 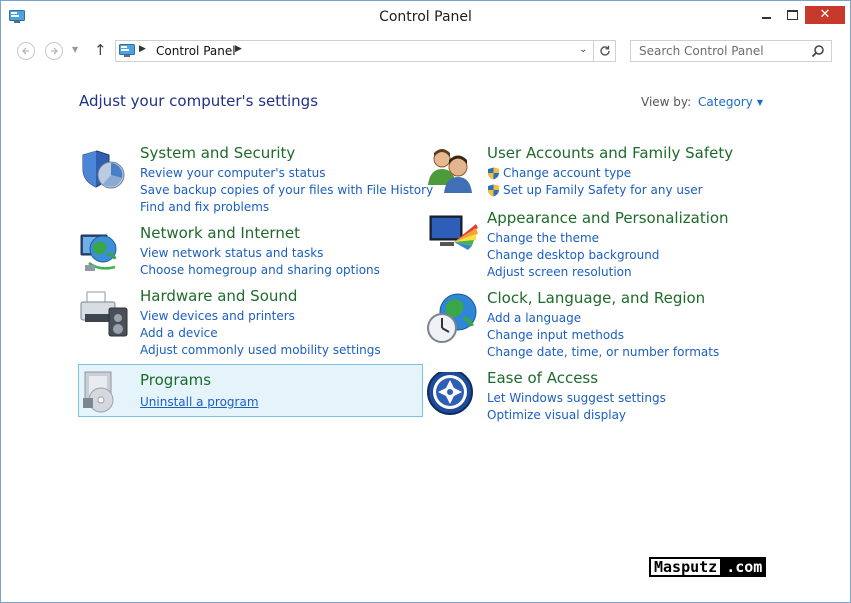 I want to click on up-button: ↑, so click(x=100, y=50).